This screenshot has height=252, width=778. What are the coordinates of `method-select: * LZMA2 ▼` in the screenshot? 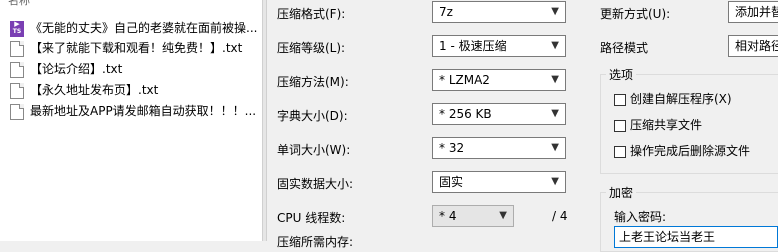 It's located at (499, 80).